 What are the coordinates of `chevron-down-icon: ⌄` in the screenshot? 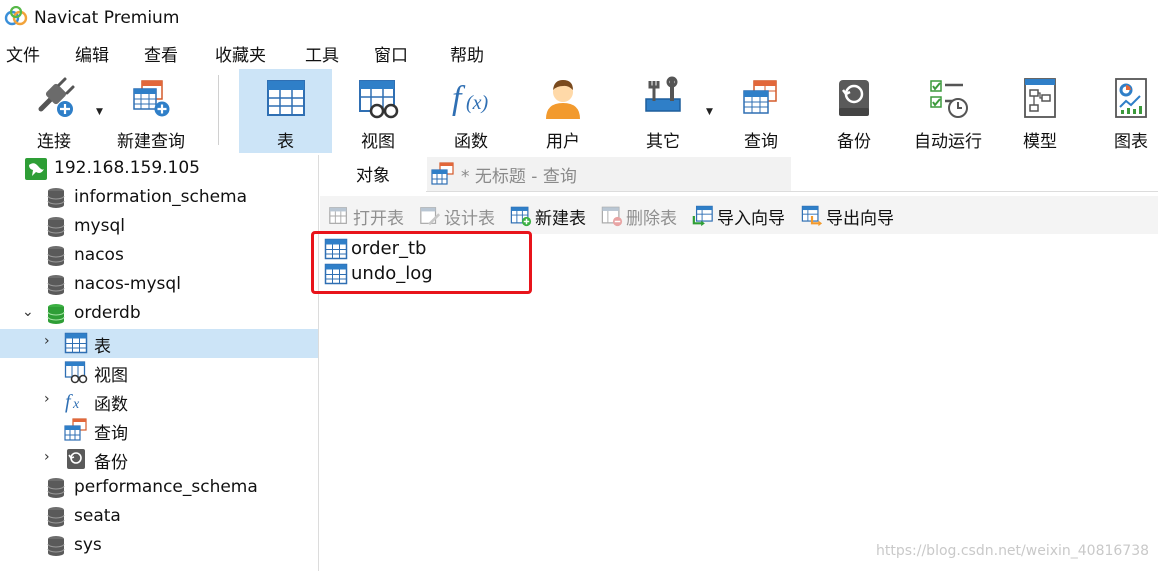 It's located at (28, 312).